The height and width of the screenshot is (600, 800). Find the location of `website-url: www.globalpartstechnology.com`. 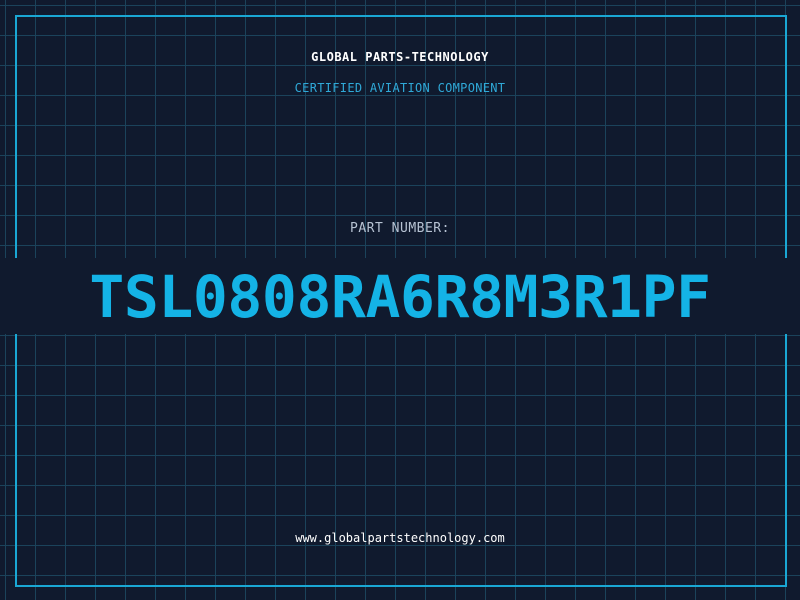

website-url: www.globalpartstechnology.com is located at coordinates (400, 538).